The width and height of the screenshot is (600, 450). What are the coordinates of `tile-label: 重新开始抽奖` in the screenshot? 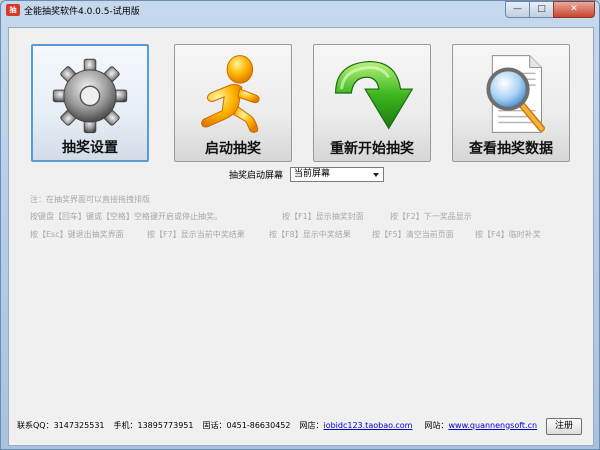 It's located at (372, 149).